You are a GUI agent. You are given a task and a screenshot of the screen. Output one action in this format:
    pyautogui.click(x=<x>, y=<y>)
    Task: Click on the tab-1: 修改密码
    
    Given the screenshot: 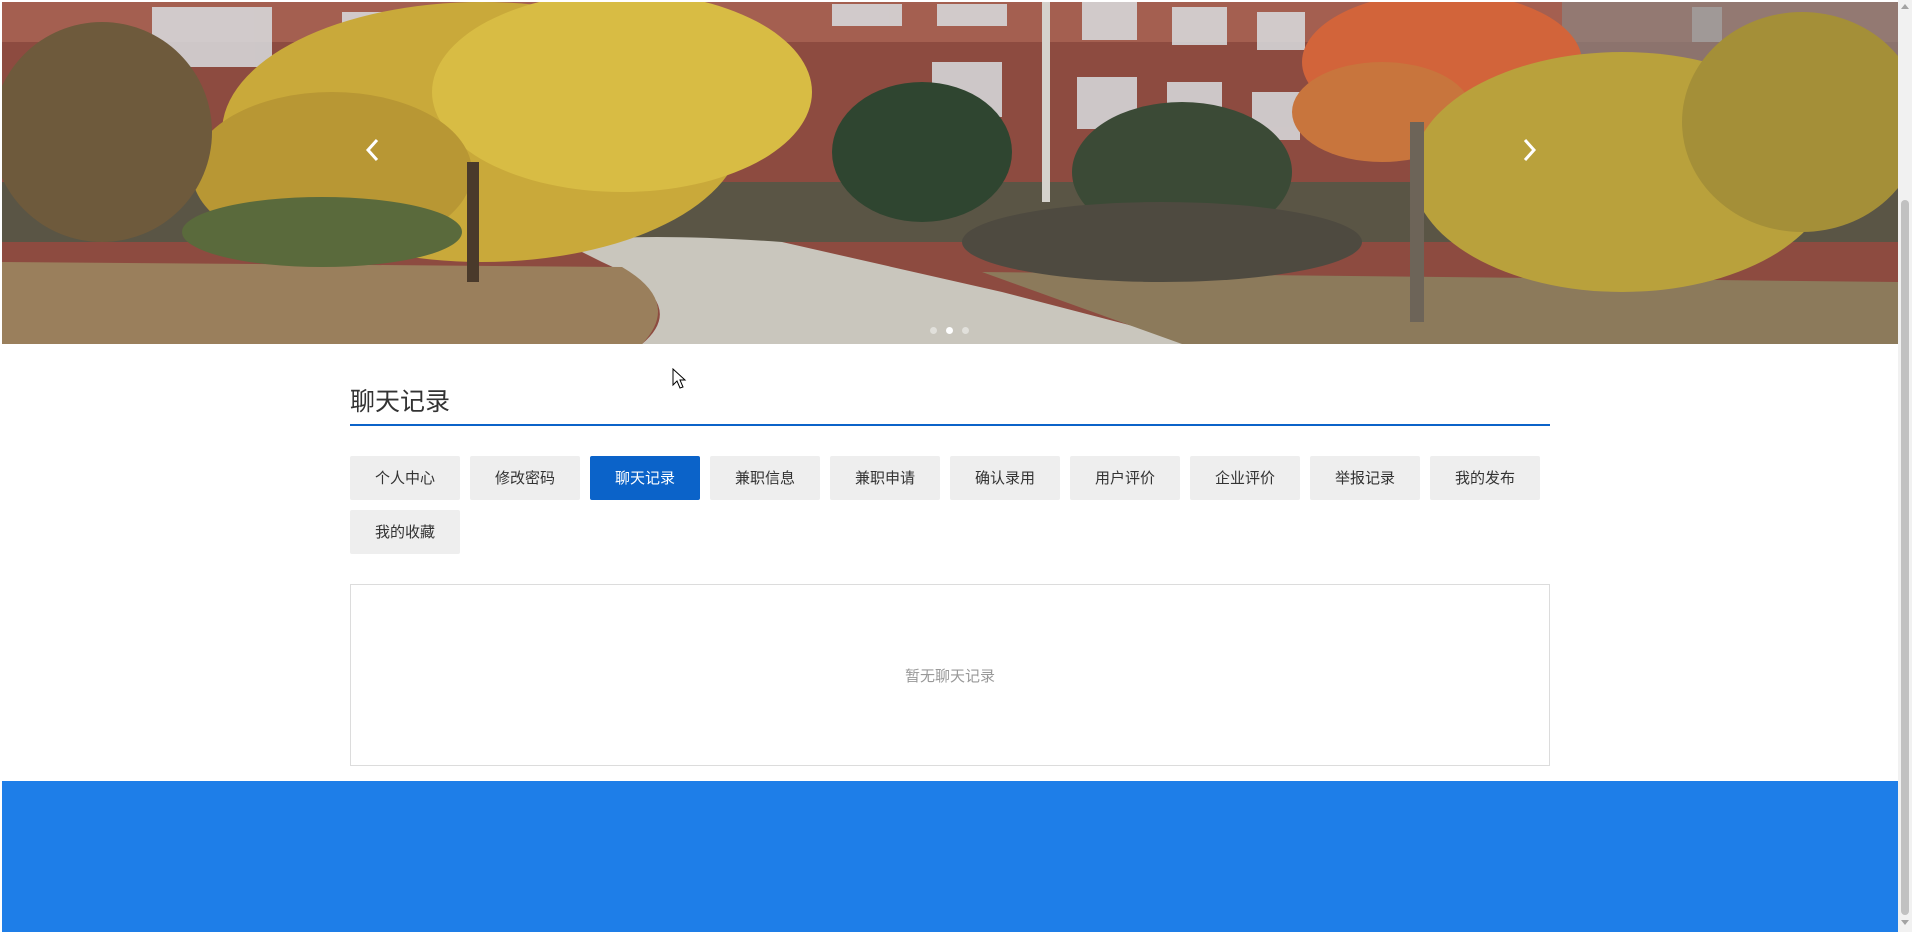 What is the action you would take?
    pyautogui.click(x=525, y=478)
    